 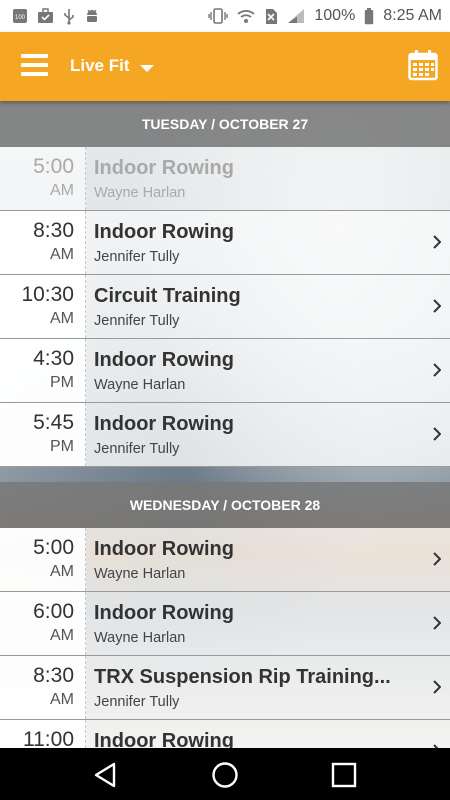 I want to click on class-row: 10:30 AM Circuit Training Jennifer Tully, so click(x=225, y=307).